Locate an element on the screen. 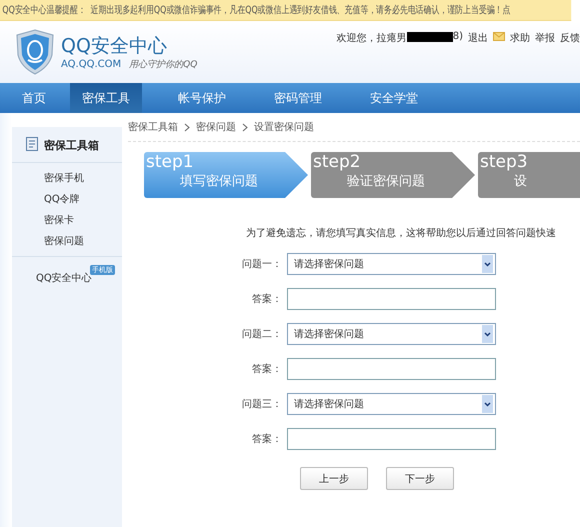  logo-title: QQ安全中心 is located at coordinates (114, 46).